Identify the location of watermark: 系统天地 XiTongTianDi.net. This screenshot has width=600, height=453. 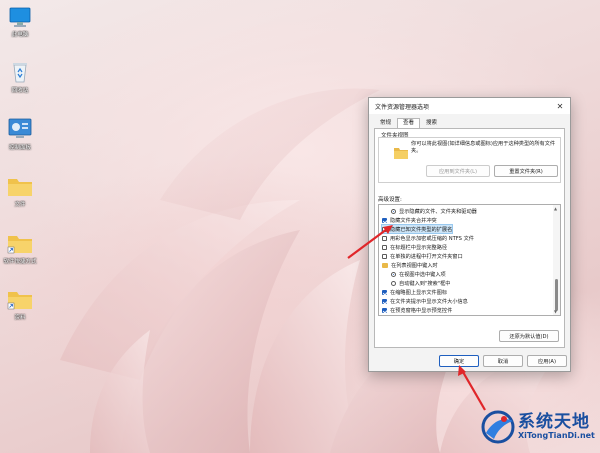
(539, 428).